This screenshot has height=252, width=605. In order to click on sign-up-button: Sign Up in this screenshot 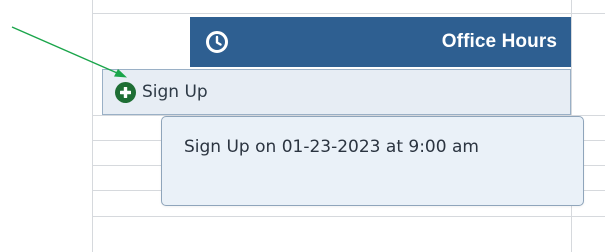, I will do `click(336, 92)`.